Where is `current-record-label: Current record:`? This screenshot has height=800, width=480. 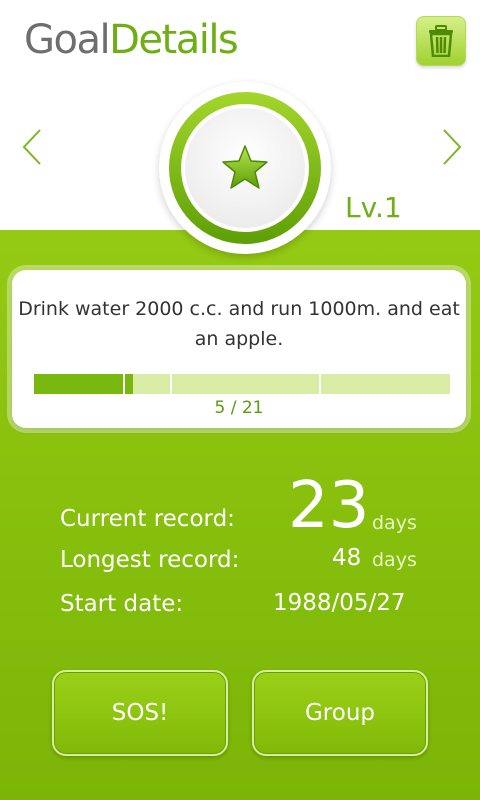
current-record-label: Current record: is located at coordinates (147, 519).